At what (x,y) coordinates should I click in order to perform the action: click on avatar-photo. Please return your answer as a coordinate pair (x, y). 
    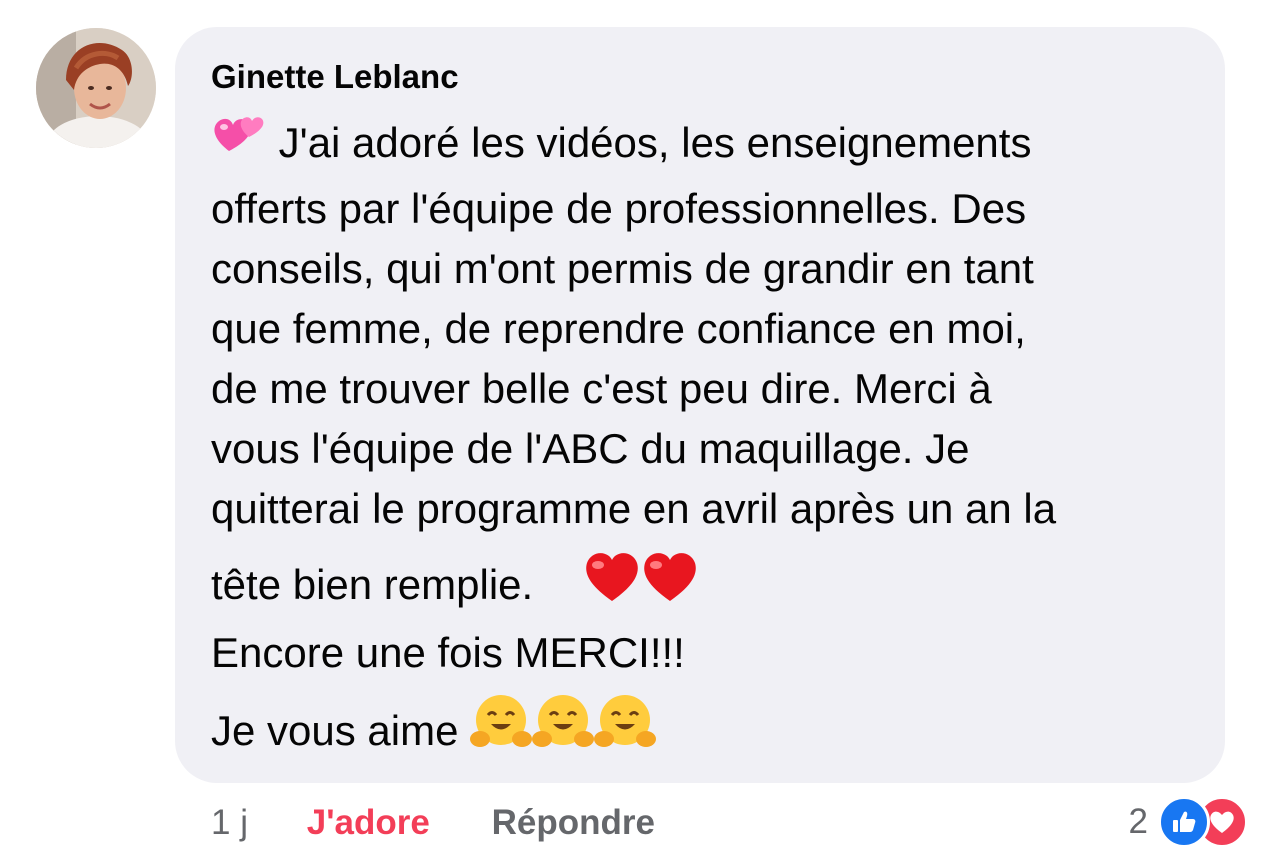
    Looking at the image, I should click on (96, 88).